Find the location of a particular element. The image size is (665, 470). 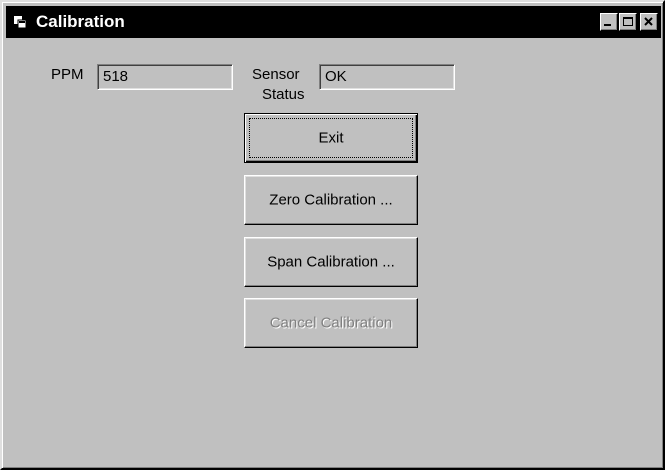

cancel-calibration-label: Cancel Calibration is located at coordinates (331, 323).